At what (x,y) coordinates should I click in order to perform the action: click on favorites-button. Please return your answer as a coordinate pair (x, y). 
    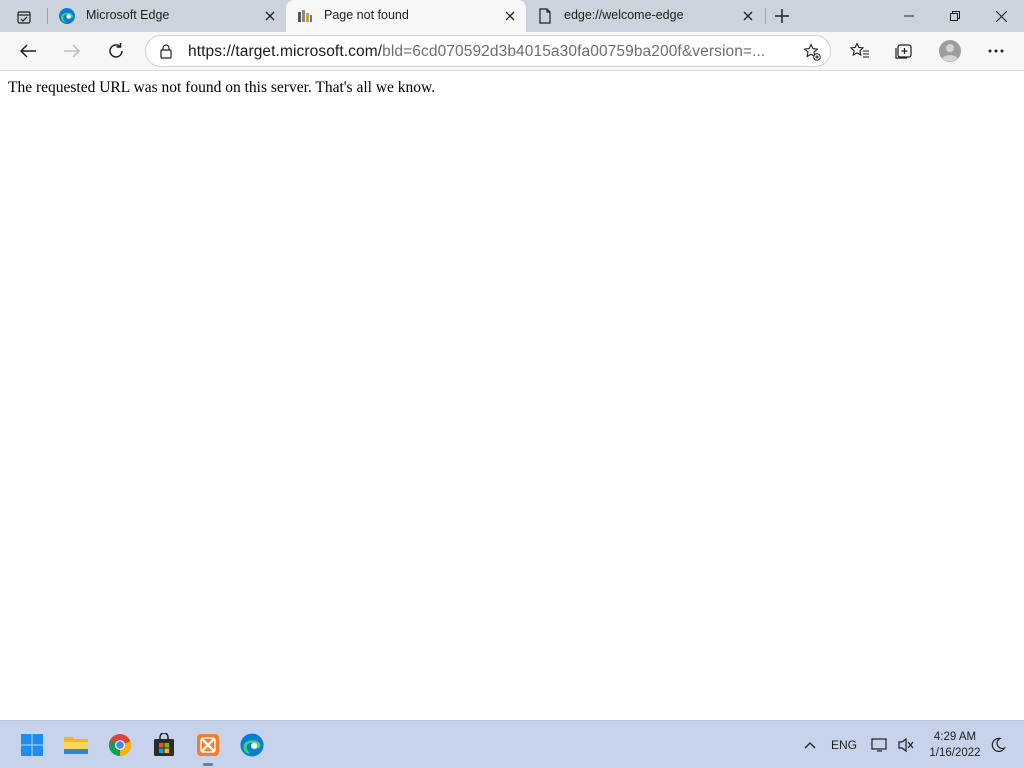
    Looking at the image, I should click on (860, 51).